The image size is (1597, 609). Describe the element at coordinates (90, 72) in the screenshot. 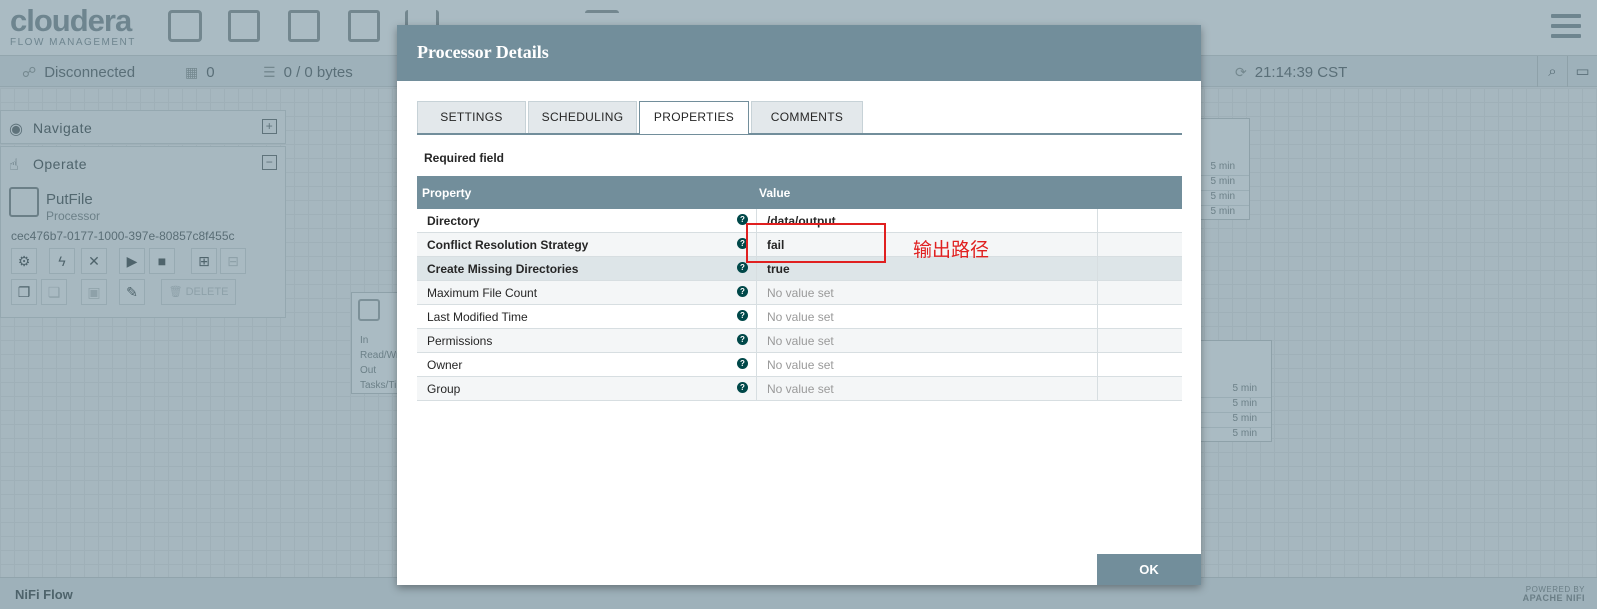

I see `connection-status-text: Disconnected` at that location.